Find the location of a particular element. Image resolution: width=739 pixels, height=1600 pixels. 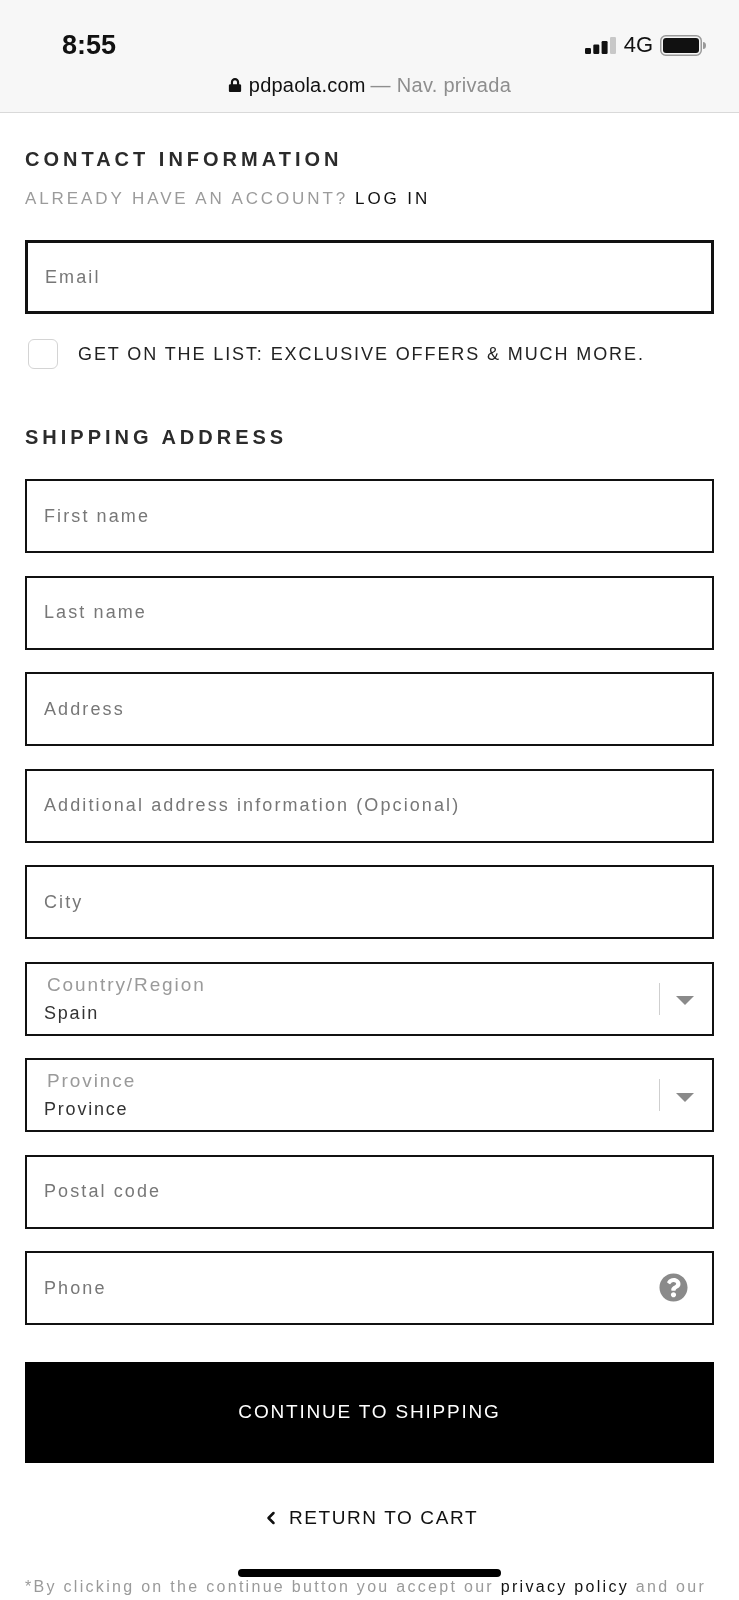

privacy-policy-link: privacy policy is located at coordinates (564, 1586).